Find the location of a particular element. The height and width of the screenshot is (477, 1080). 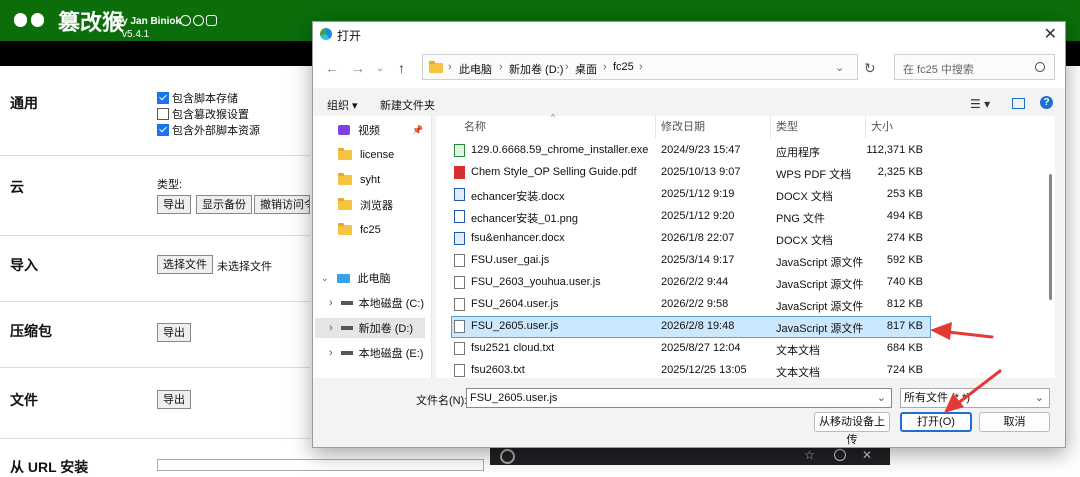

filename-input: FSU_2605.user.js ⌄ is located at coordinates (679, 398).